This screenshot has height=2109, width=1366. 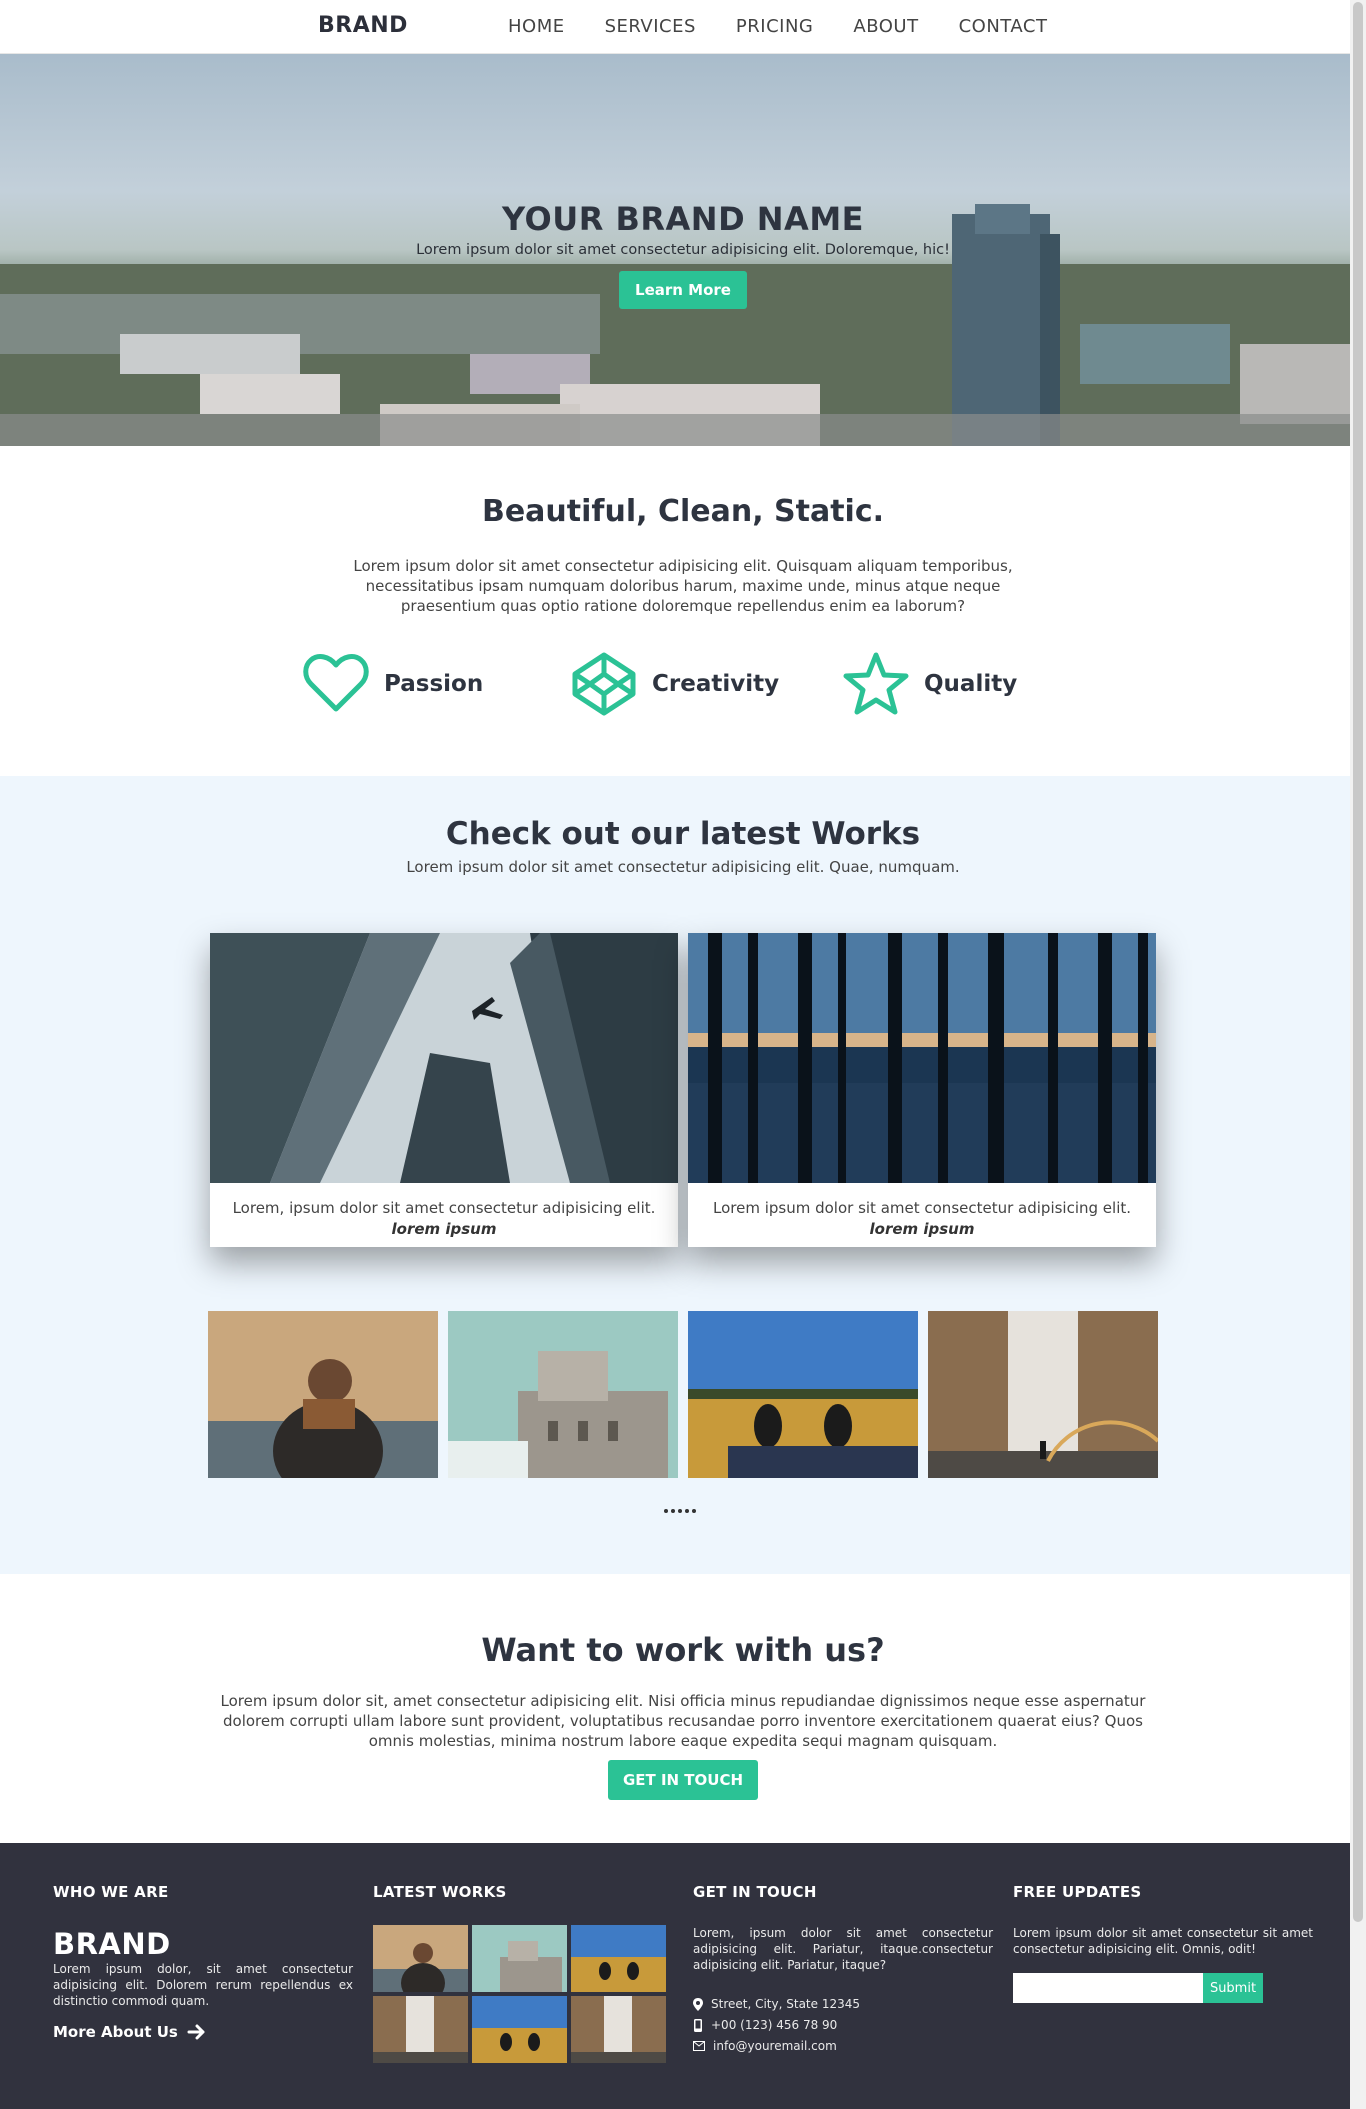 I want to click on heart-icon, so click(x=336, y=683).